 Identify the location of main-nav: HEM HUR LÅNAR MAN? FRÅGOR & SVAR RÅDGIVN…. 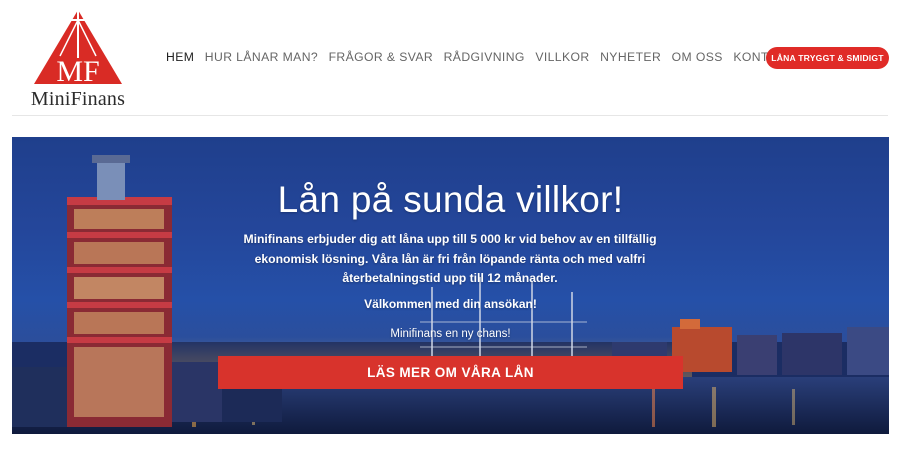
(503, 57).